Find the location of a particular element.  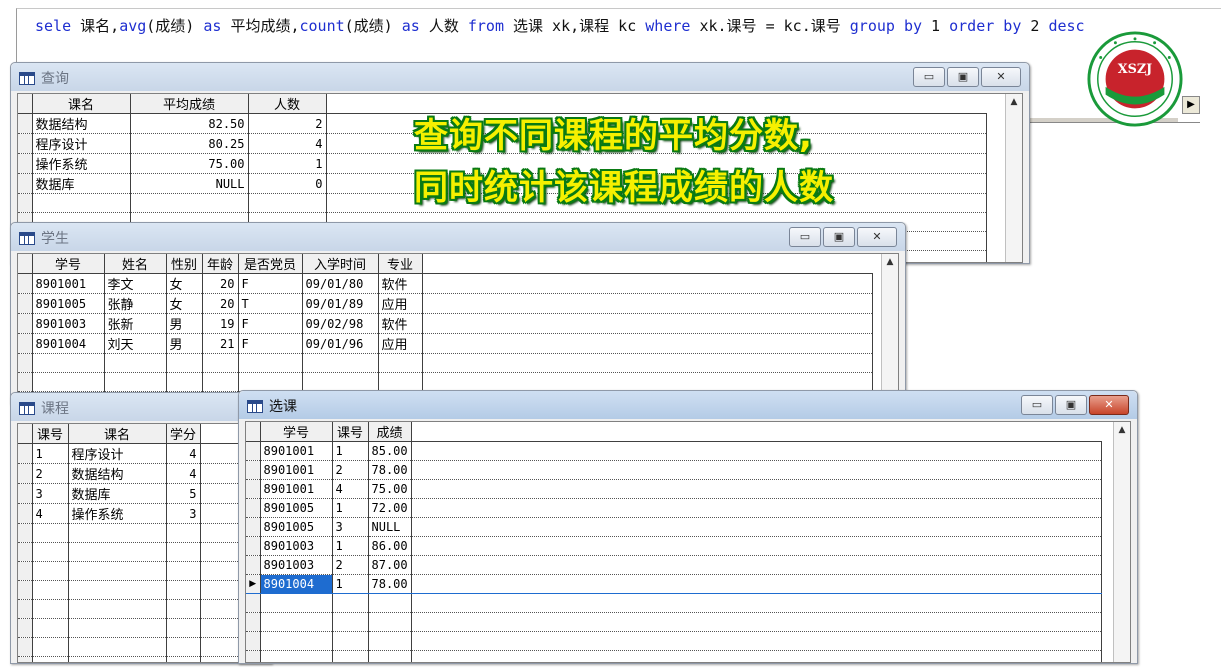

table-row: 8901001 4 75.00 is located at coordinates (674, 489).